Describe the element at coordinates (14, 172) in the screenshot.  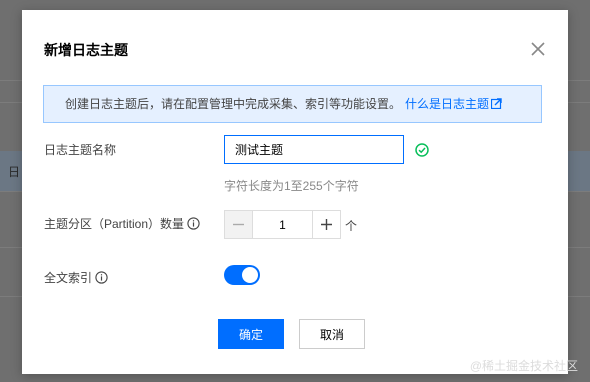
I see `background-row-text: 日` at that location.